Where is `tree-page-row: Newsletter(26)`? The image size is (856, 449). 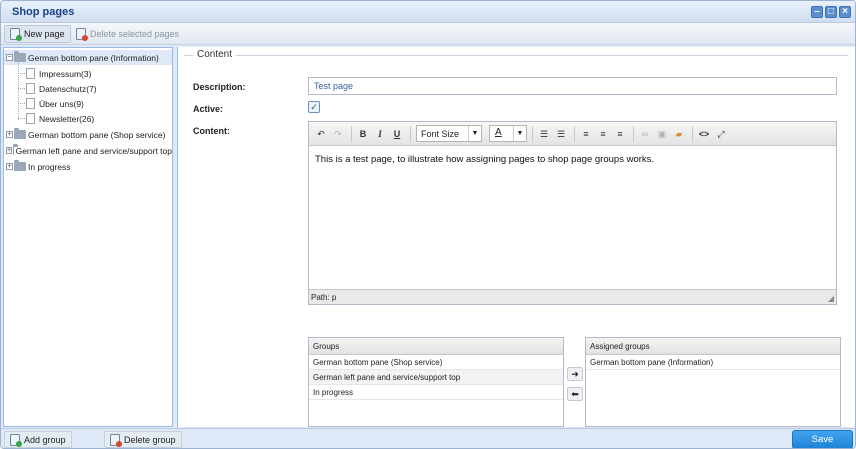
tree-page-row: Newsletter(26) is located at coordinates (88, 118).